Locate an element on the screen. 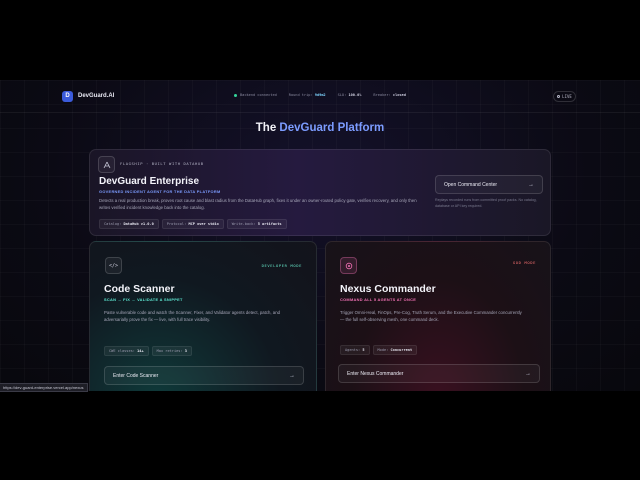  chip-retries: Max retries: 3 is located at coordinates (171, 351).